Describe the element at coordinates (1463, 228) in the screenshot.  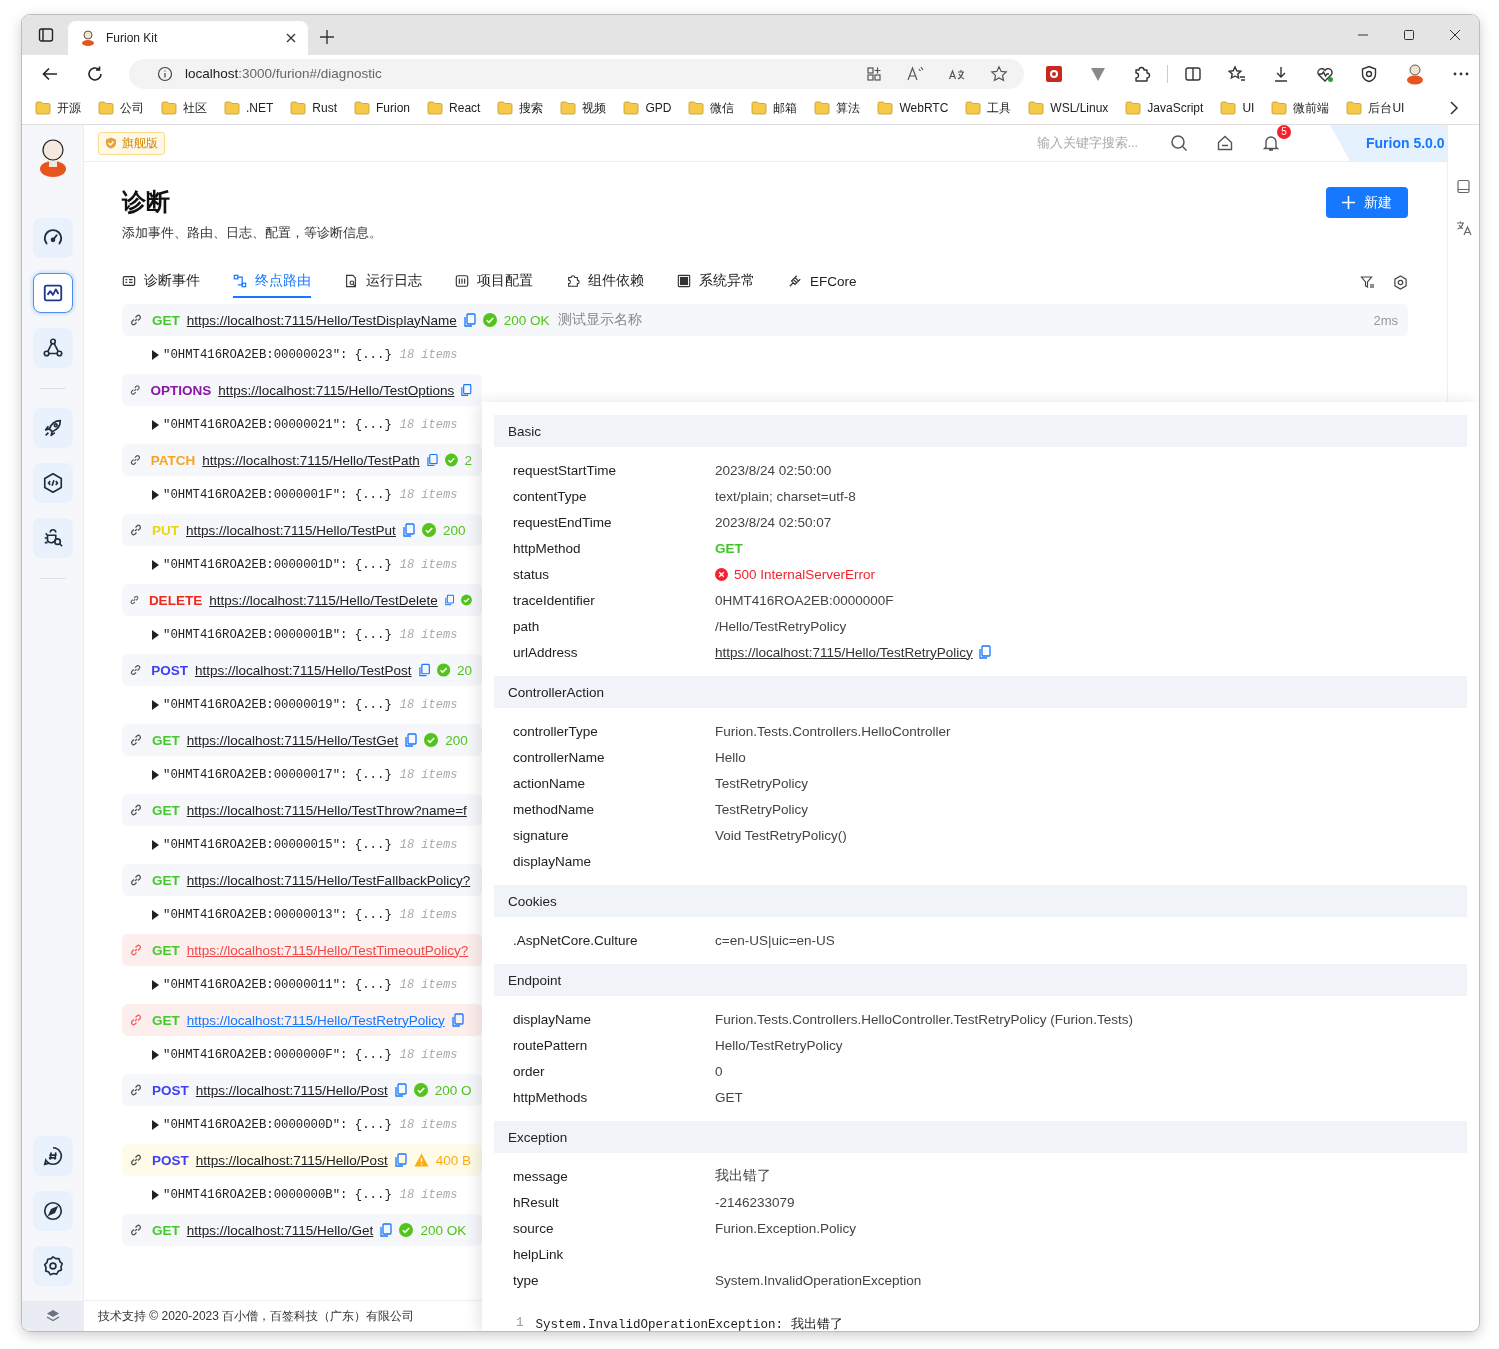
I see `translate-icon` at that location.